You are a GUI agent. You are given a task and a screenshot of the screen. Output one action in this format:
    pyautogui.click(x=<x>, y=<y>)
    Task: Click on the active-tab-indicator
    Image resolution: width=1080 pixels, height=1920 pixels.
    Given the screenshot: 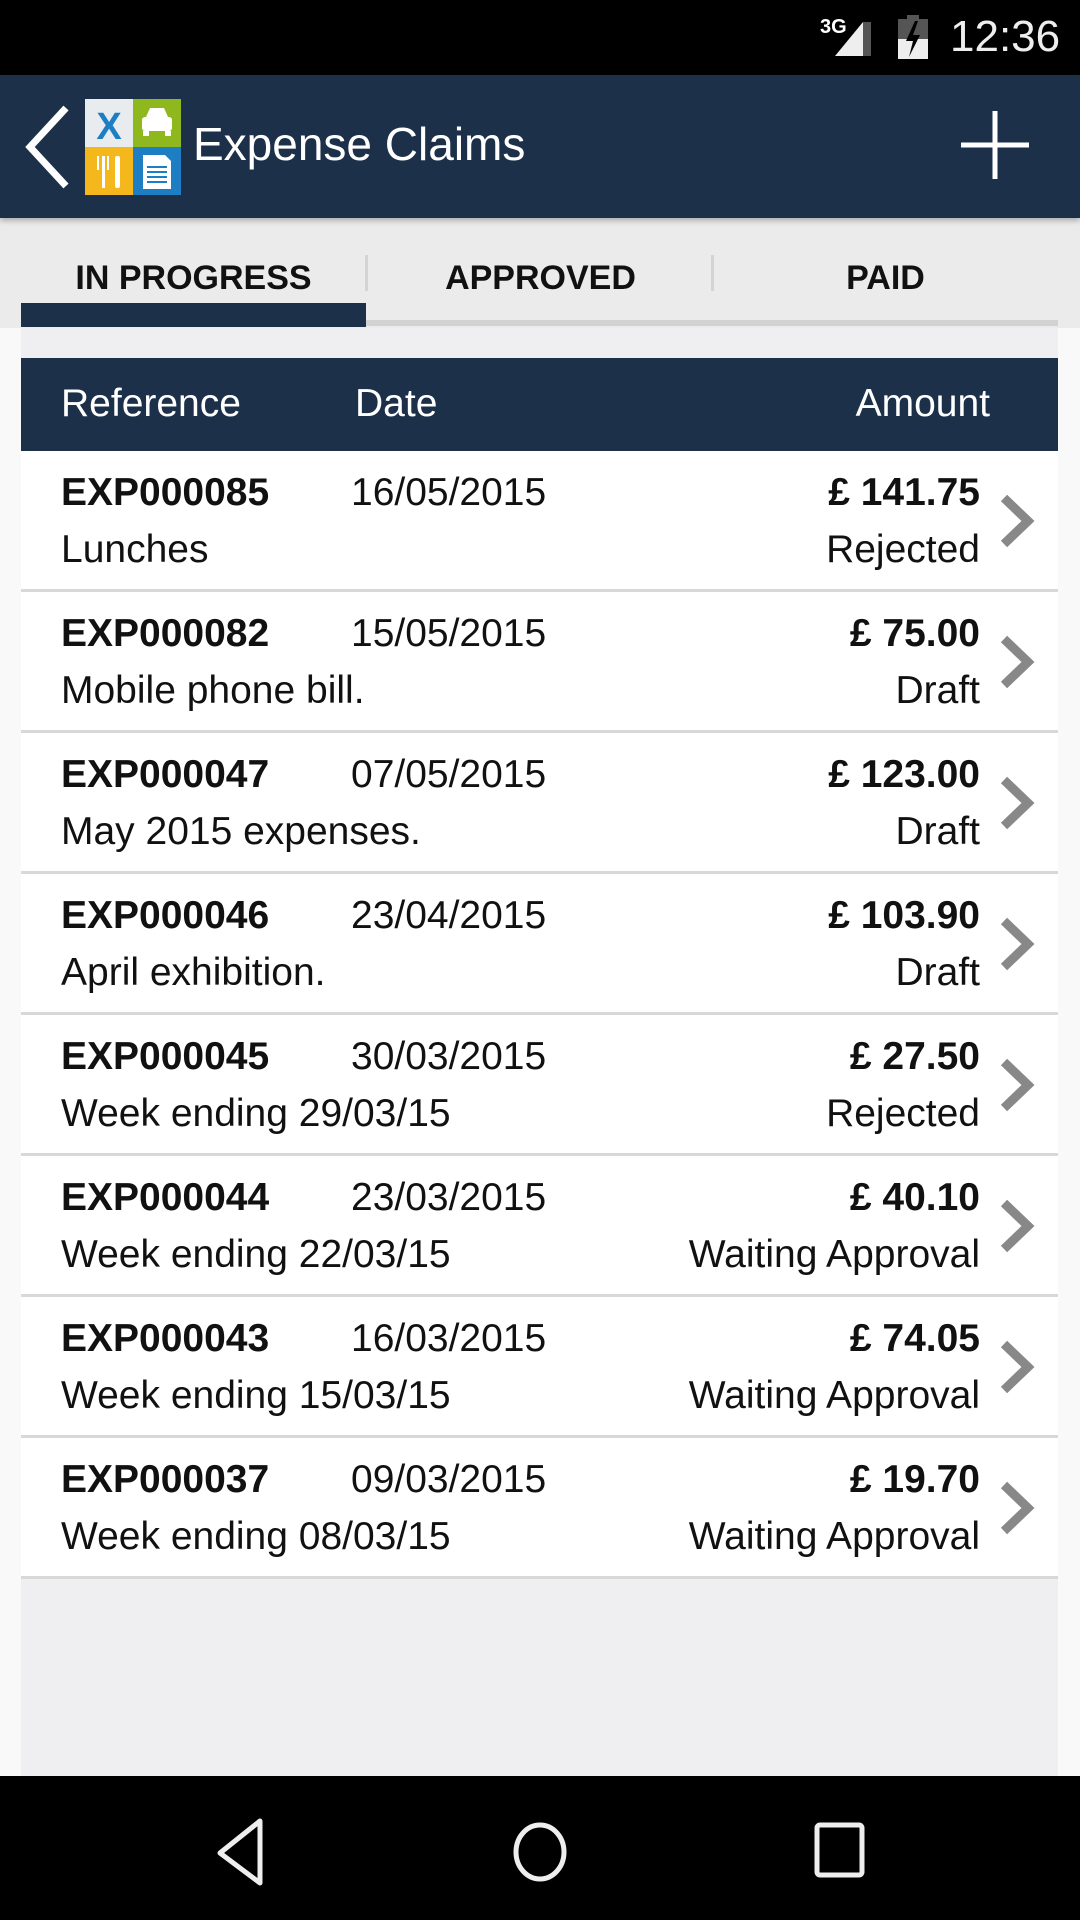 What is the action you would take?
    pyautogui.click(x=193, y=315)
    